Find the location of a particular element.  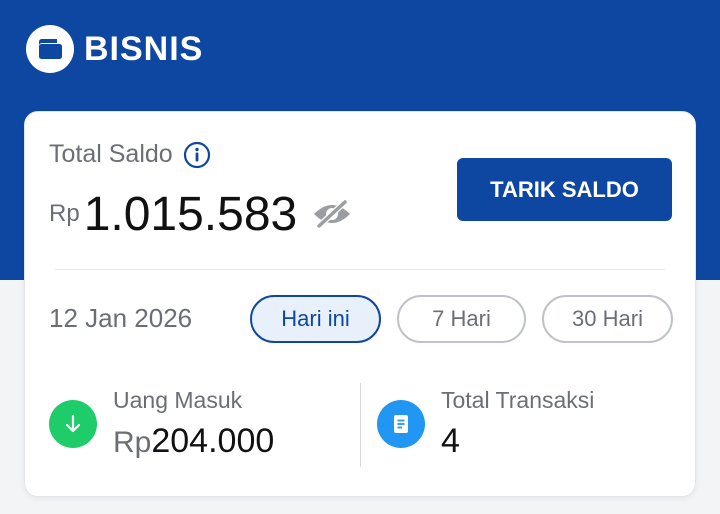

uang-masuk-currency: Rp is located at coordinates (132, 442).